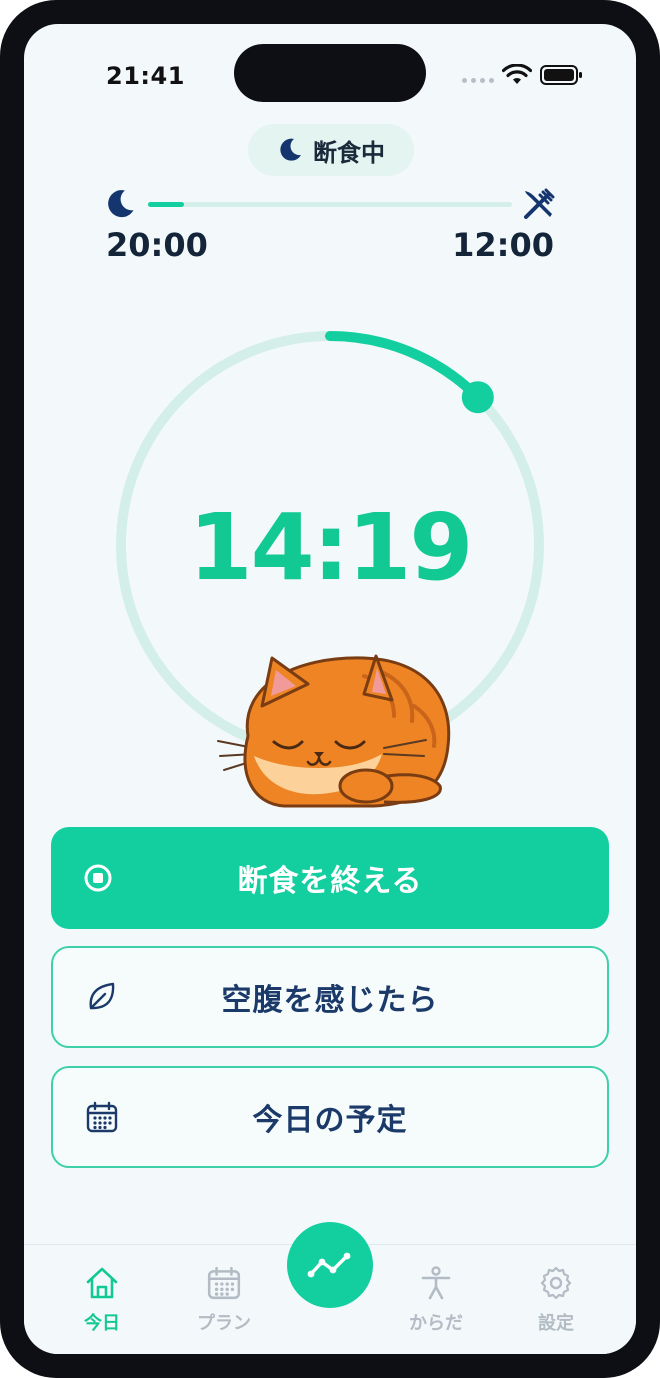 Image resolution: width=660 pixels, height=1378 pixels. Describe the element at coordinates (224, 1323) in the screenshot. I see `tab-plan-label: プラン` at that location.